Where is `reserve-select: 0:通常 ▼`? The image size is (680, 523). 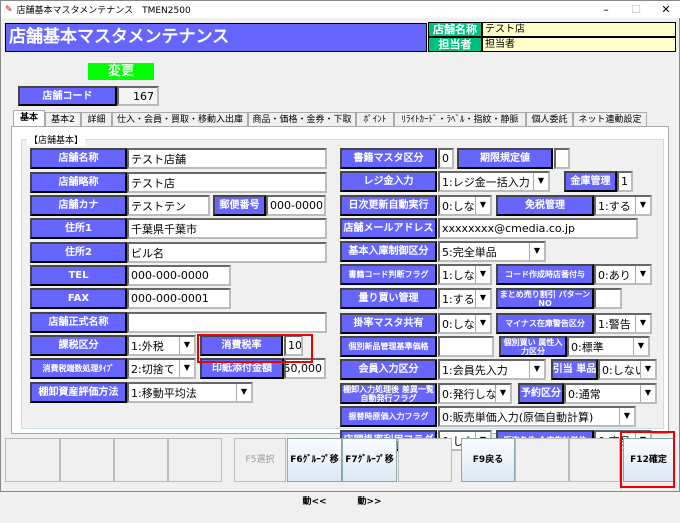 reserve-select: 0:通常 ▼ is located at coordinates (610, 393).